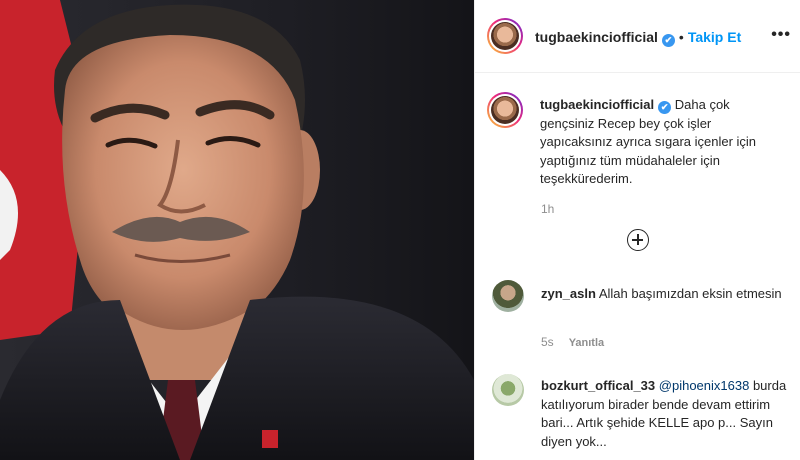 Image resolution: width=800 pixels, height=460 pixels. Describe the element at coordinates (596, 37) in the screenshot. I see `author-username: tugbaekinciofficial` at that location.